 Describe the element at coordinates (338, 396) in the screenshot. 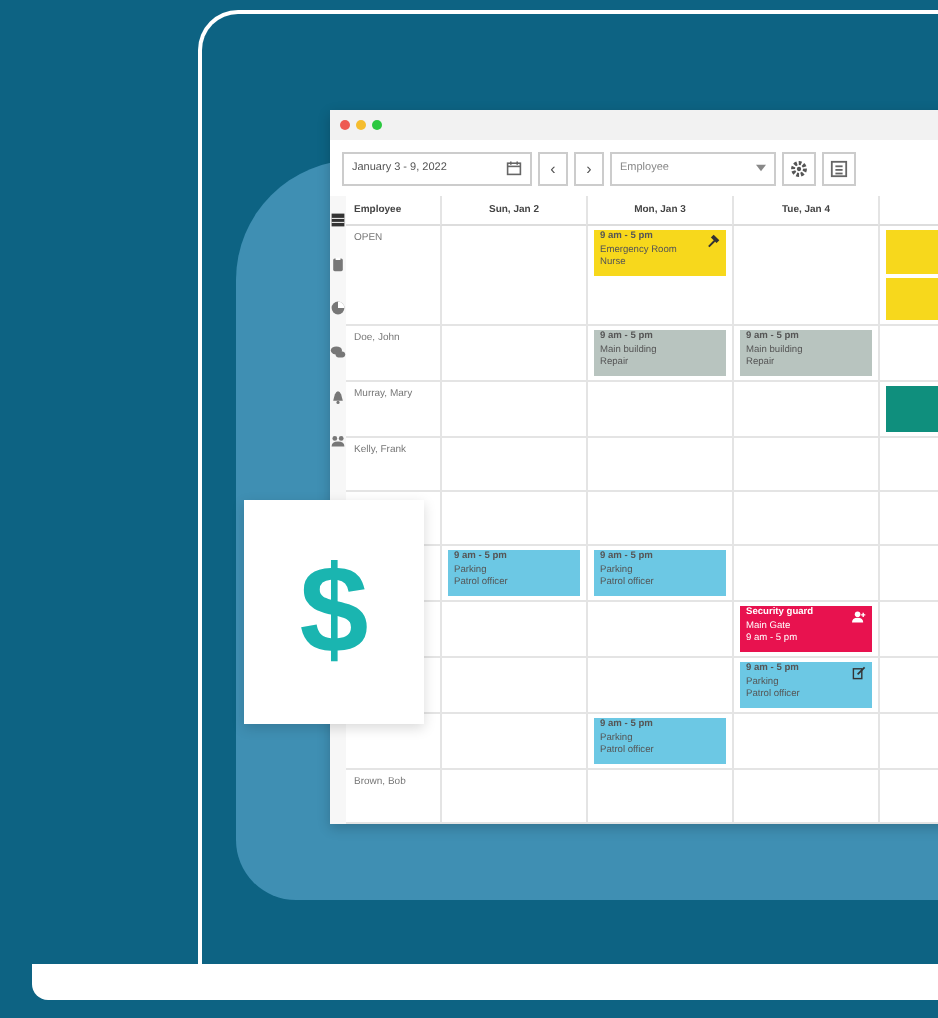

I see `bell-icon` at that location.